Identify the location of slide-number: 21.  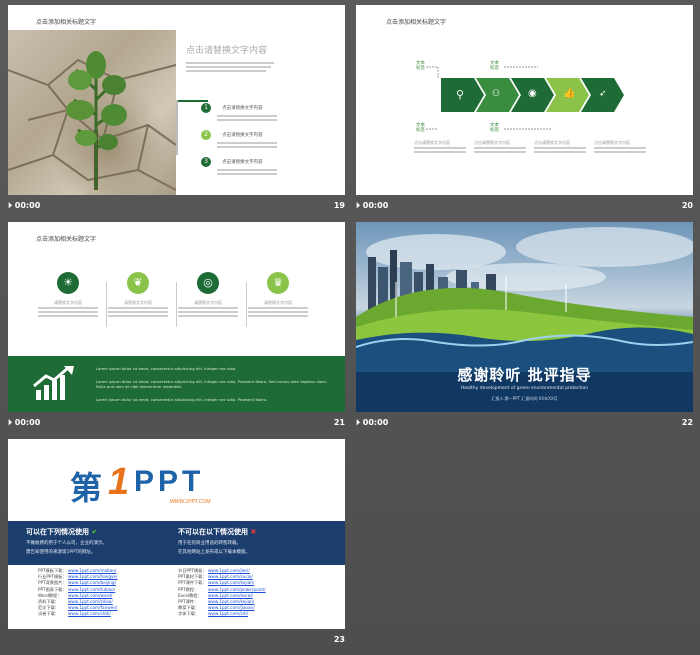
(339, 422).